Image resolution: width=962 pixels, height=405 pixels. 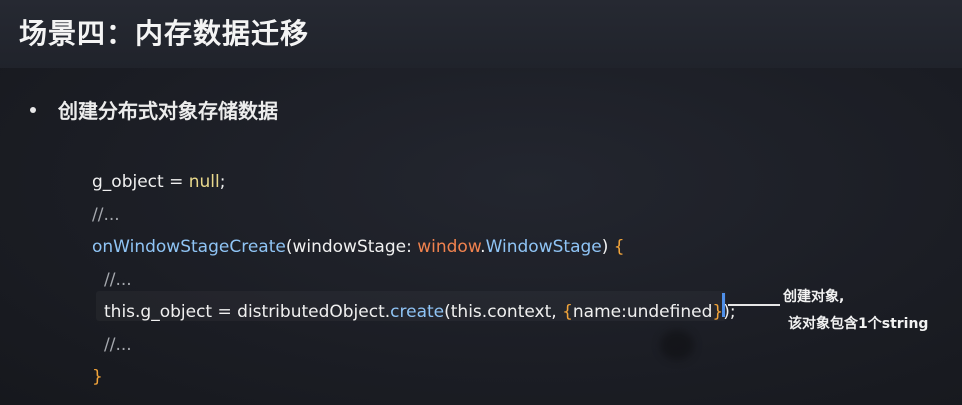 I want to click on code-token: null, so click(x=204, y=182).